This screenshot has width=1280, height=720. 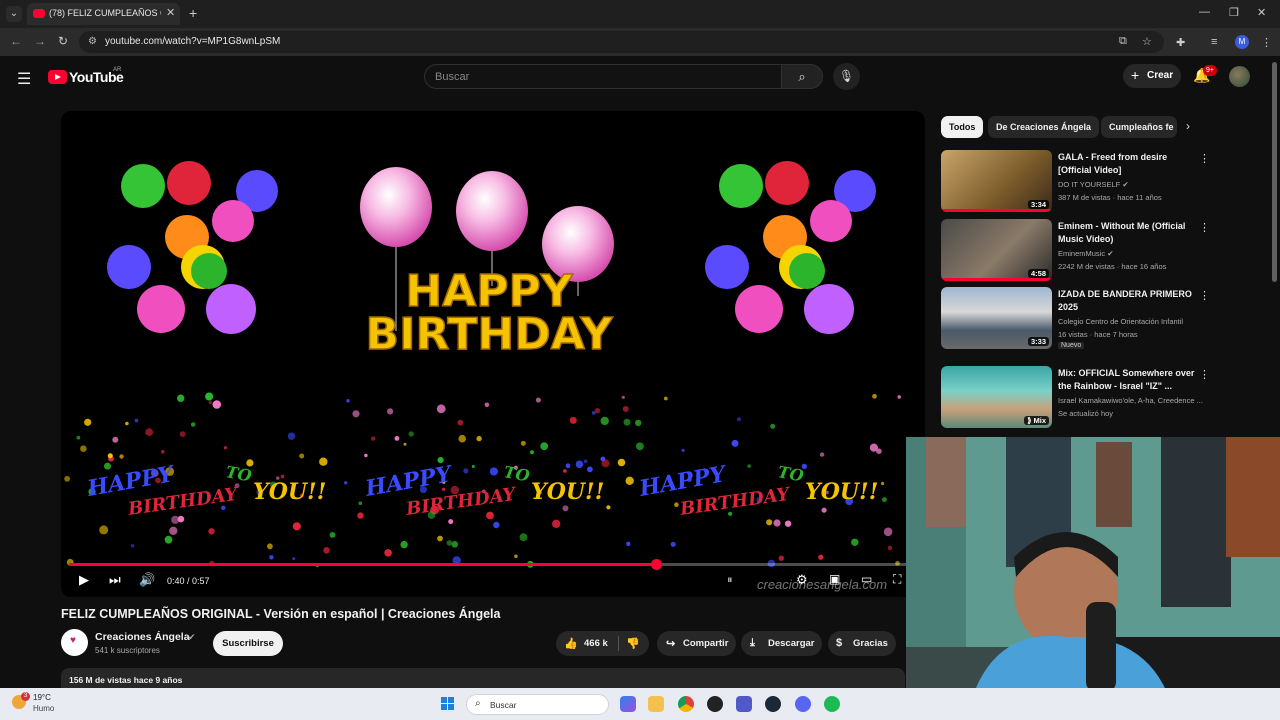 What do you see at coordinates (802, 580) in the screenshot?
I see `settings-gear-icon: ⚙` at bounding box center [802, 580].